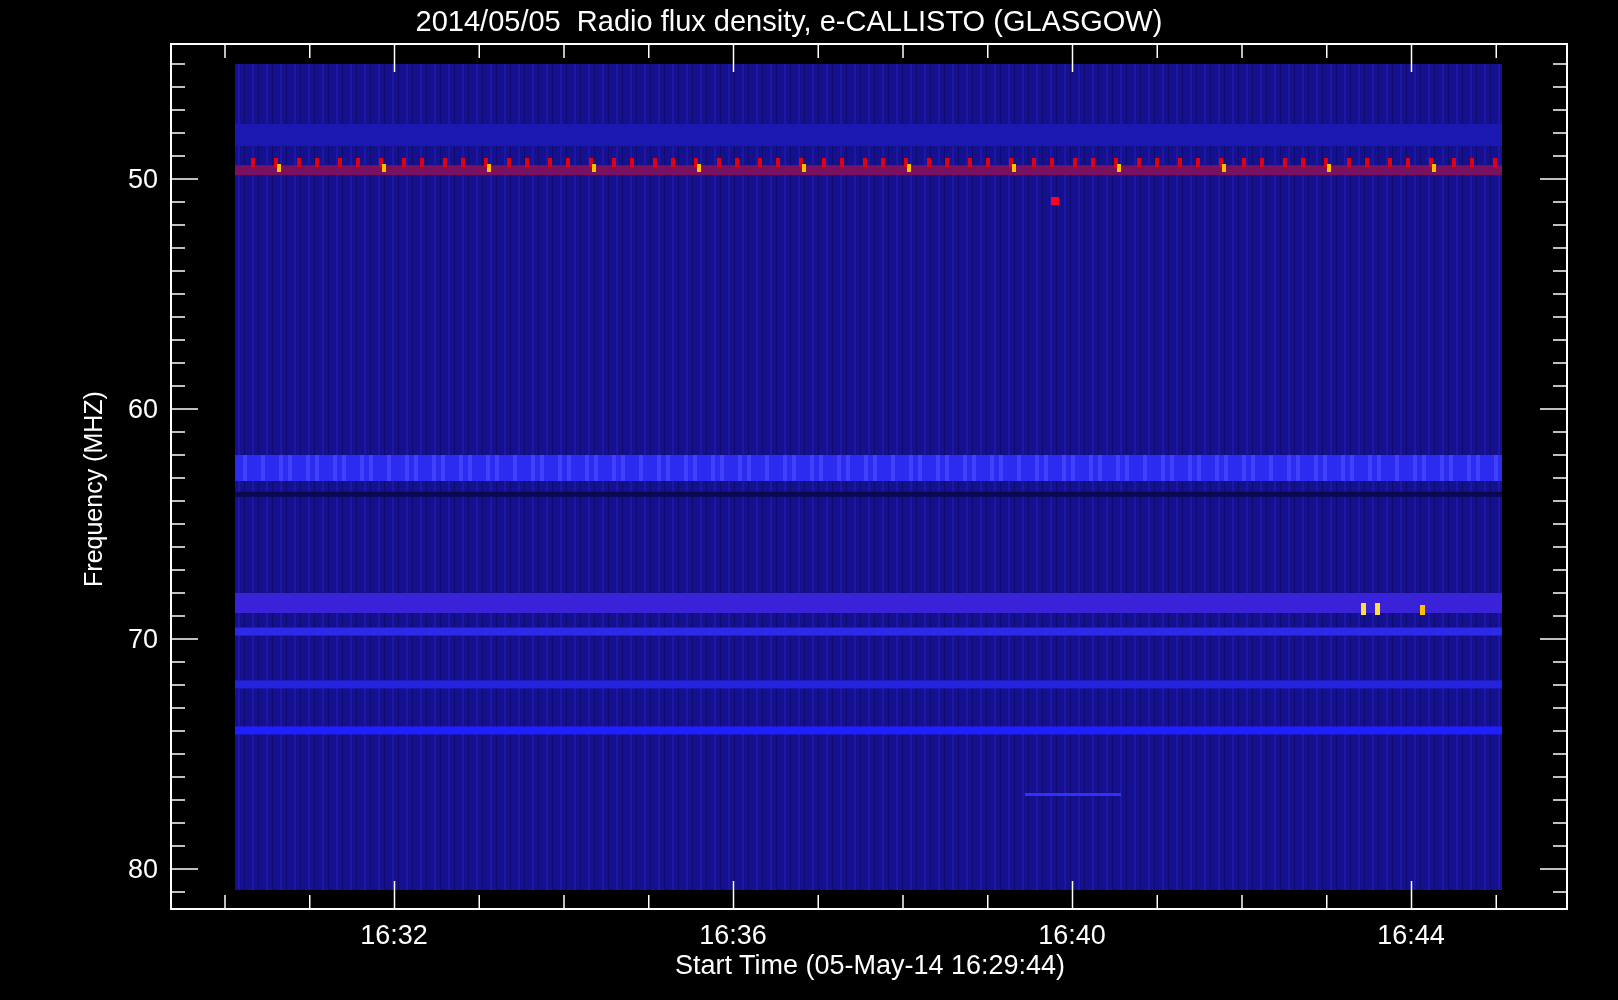  I want to click on tick-label: 80, so click(142, 869).